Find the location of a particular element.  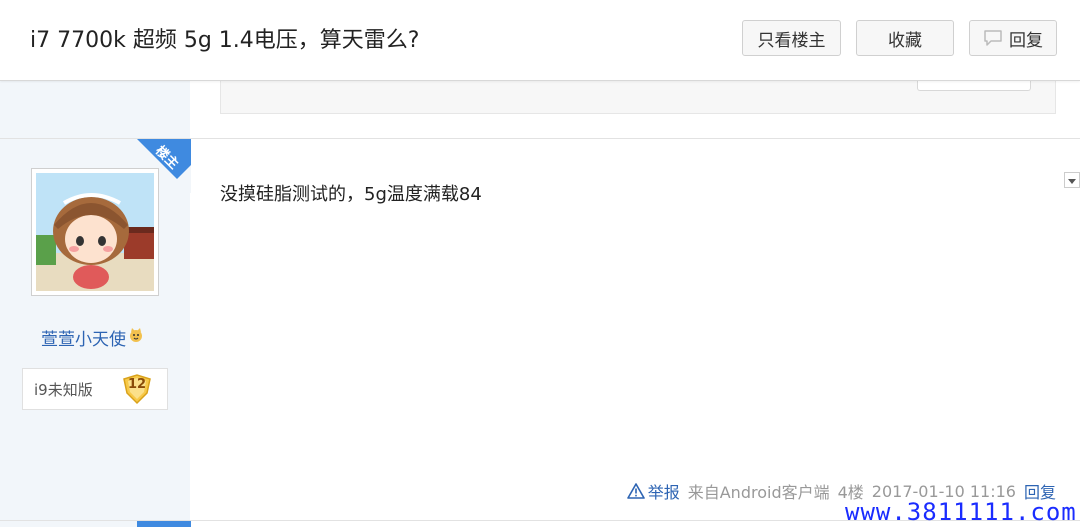

only-louzhu-button: 只看楼主 is located at coordinates (791, 38).